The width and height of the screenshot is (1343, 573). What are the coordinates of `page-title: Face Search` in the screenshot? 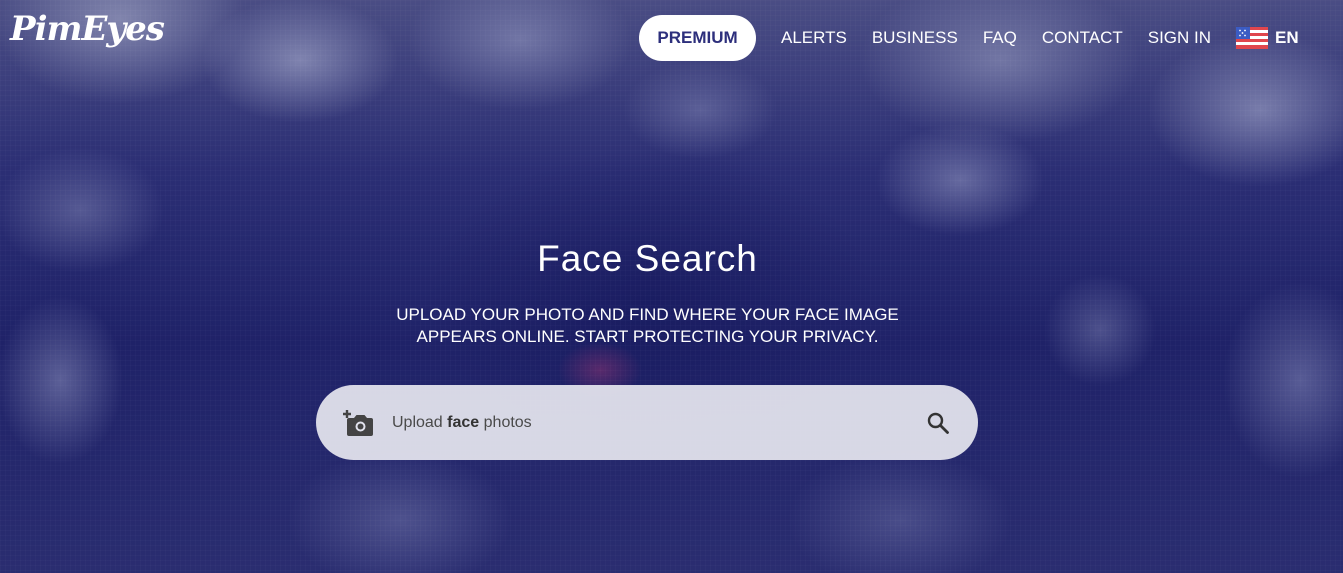 It's located at (647, 258).